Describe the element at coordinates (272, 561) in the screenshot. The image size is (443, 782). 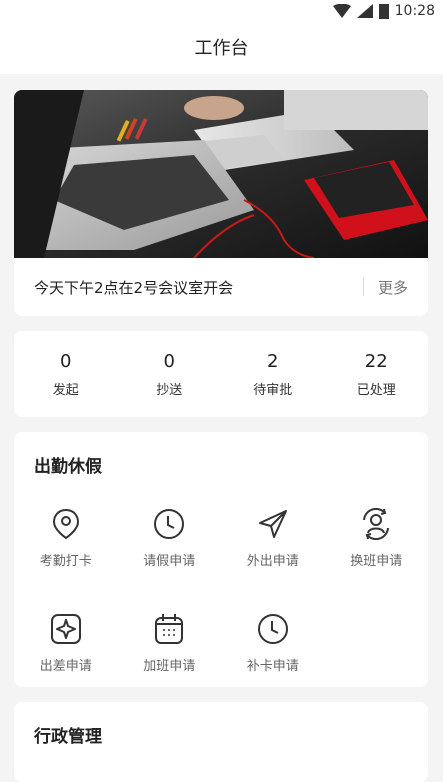
I see `grid-label: 外出申请` at that location.